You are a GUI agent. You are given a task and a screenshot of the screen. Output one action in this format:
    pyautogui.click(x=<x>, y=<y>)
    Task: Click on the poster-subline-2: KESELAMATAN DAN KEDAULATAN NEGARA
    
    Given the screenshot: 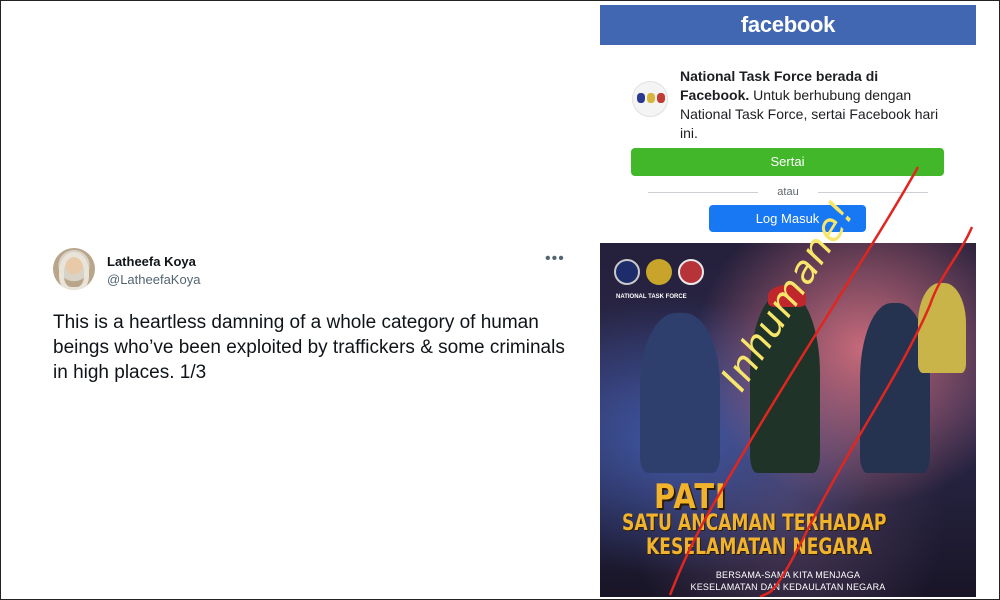 What is the action you would take?
    pyautogui.click(x=788, y=587)
    